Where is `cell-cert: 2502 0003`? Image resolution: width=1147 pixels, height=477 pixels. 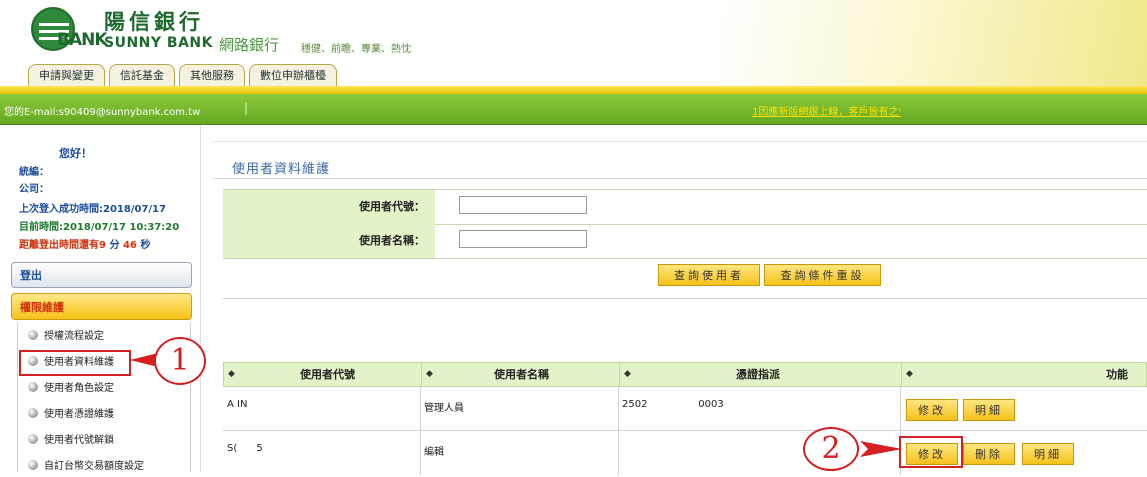
cell-cert: 2502 0003 is located at coordinates (760, 409).